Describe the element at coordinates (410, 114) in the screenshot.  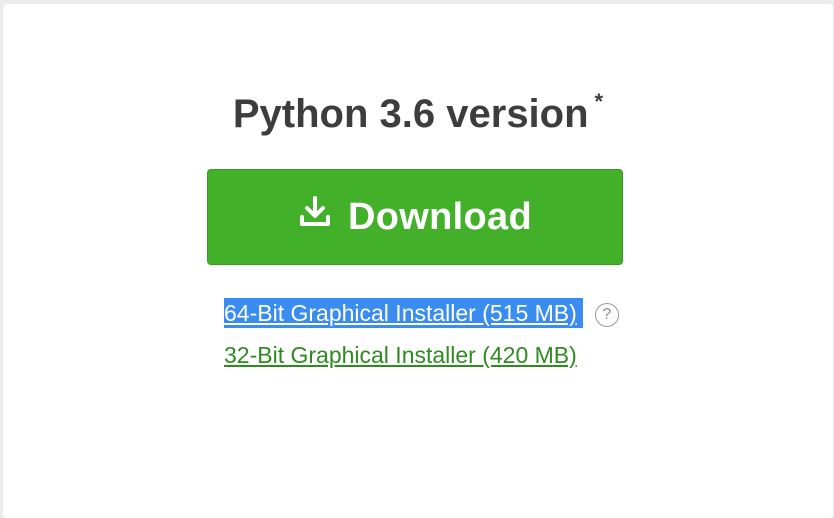
I see `section-title-text: Python 3.6 version` at that location.